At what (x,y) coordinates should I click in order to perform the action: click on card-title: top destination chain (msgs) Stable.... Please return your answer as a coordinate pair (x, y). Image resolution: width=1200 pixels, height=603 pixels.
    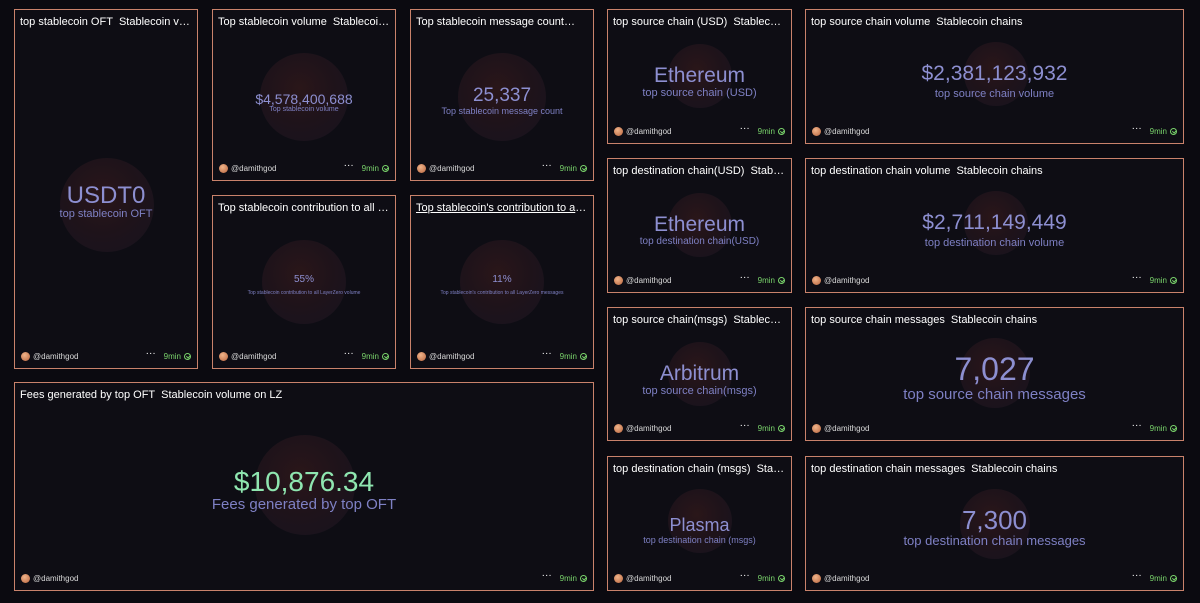
    Looking at the image, I should click on (699, 469).